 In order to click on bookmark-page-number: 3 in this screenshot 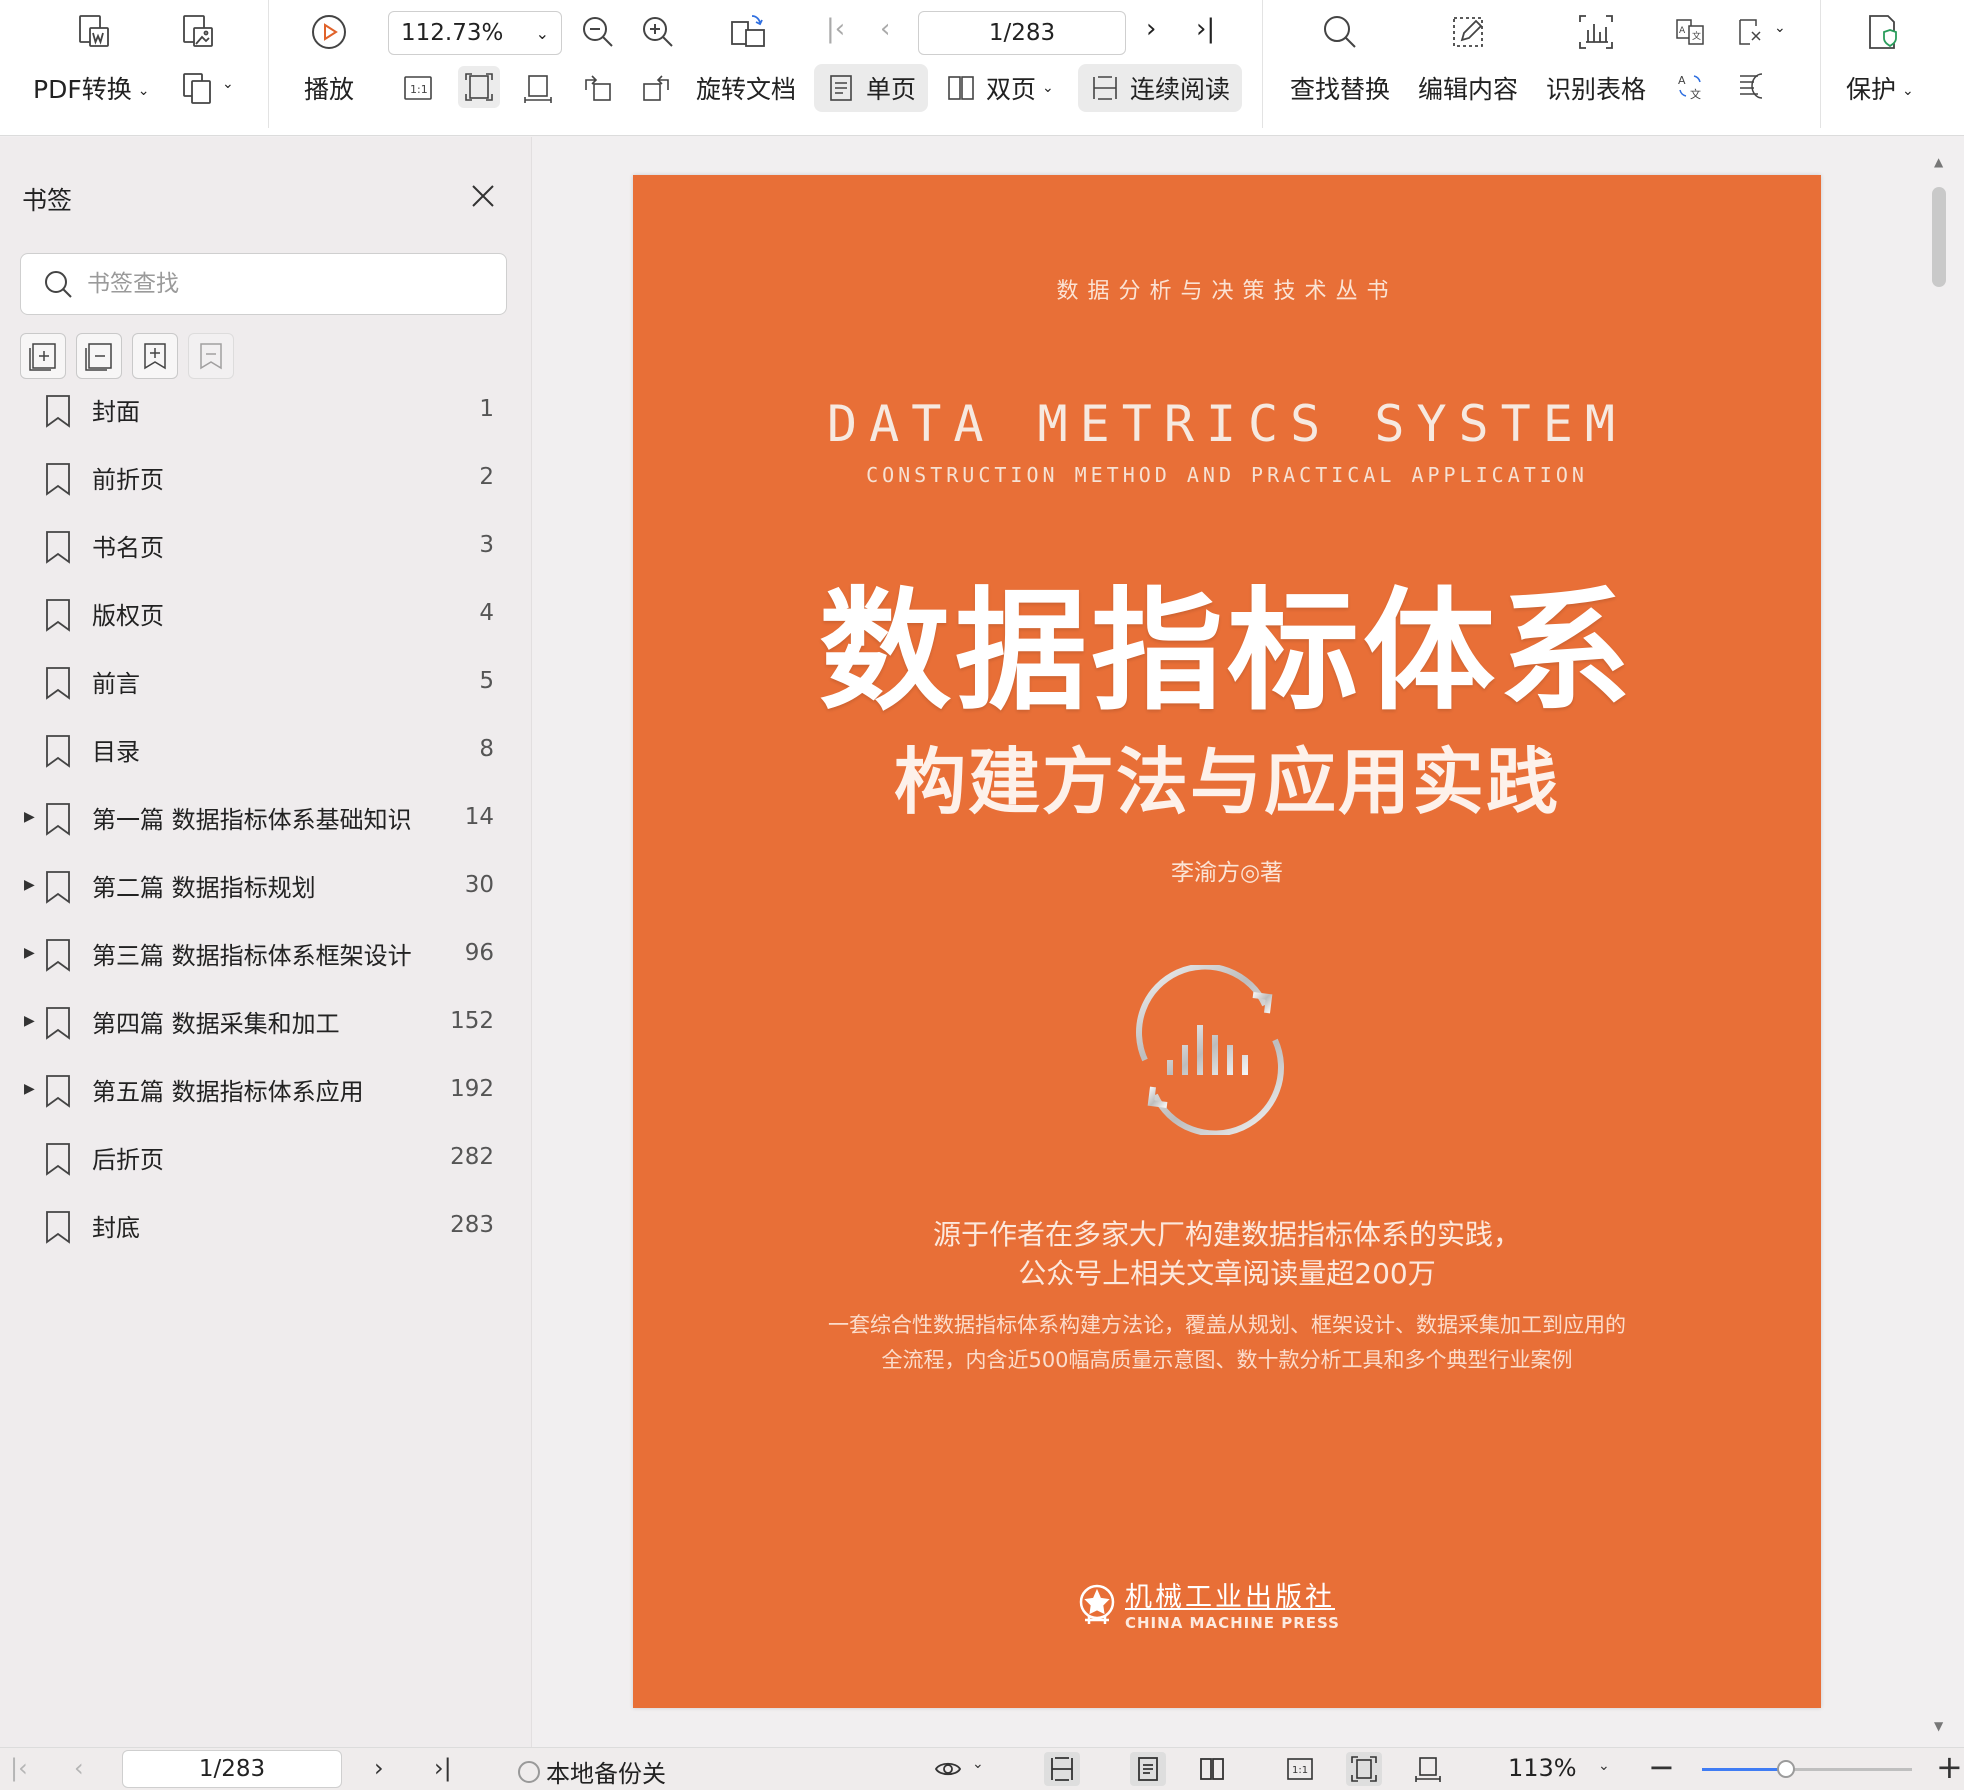, I will do `click(486, 545)`.